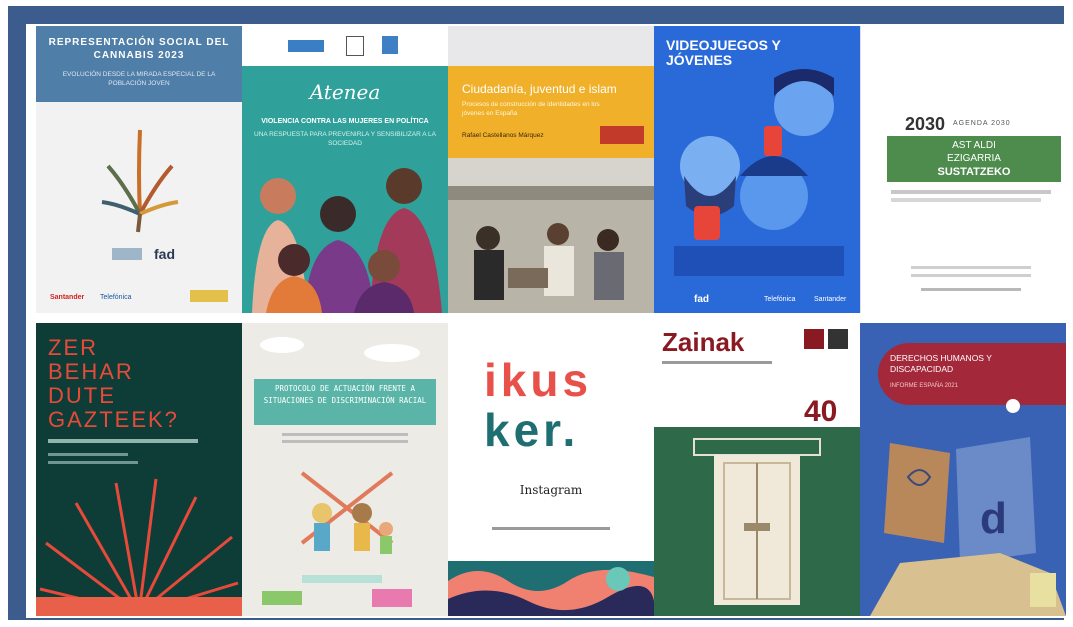  I want to click on cover-title-line: BEHAR, so click(91, 371).